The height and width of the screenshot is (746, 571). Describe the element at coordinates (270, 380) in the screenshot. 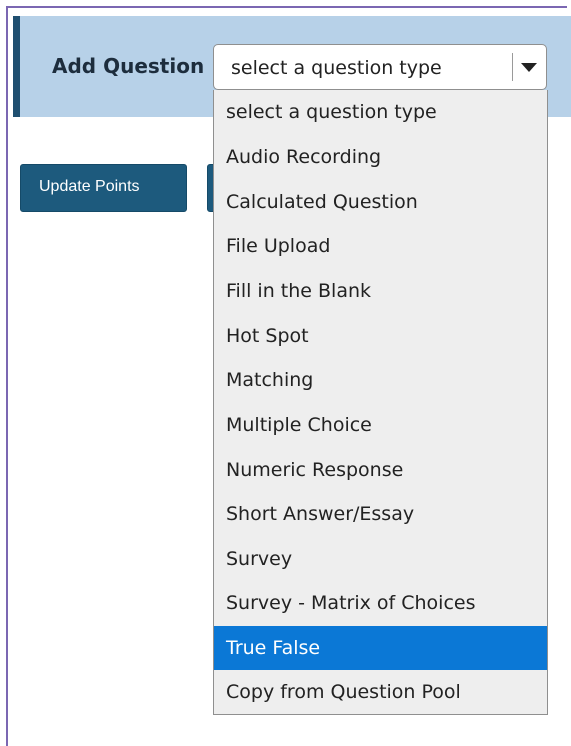

I see `option-label: Matching` at that location.